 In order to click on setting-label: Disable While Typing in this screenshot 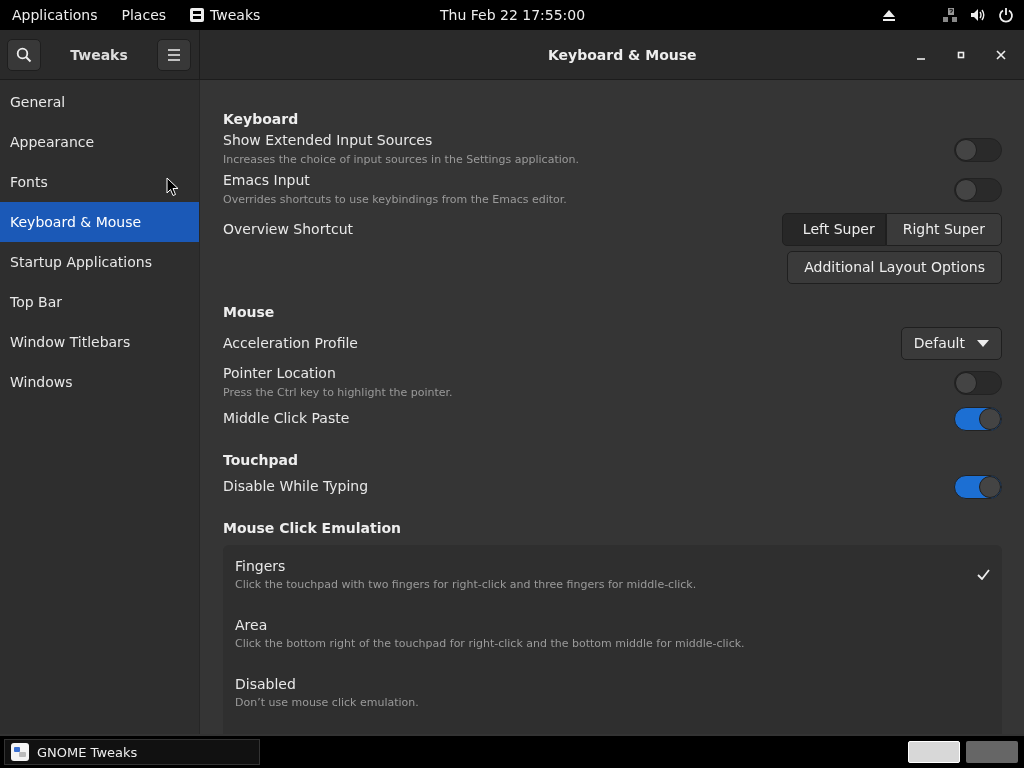, I will do `click(296, 486)`.